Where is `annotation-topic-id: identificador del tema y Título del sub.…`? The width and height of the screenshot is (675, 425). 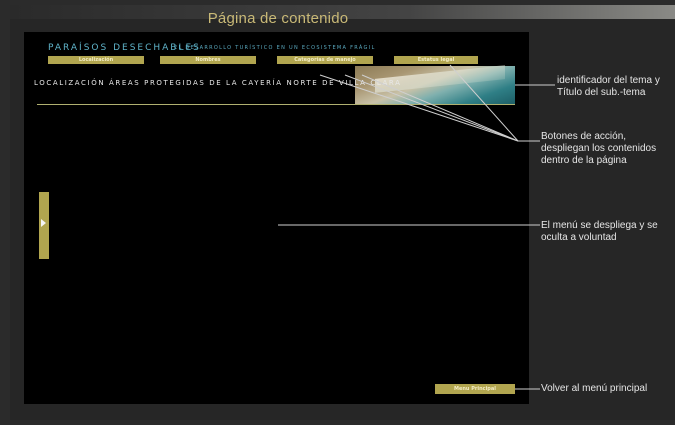
annotation-topic-id: identificador del tema y Título del sub.… is located at coordinates (608, 87).